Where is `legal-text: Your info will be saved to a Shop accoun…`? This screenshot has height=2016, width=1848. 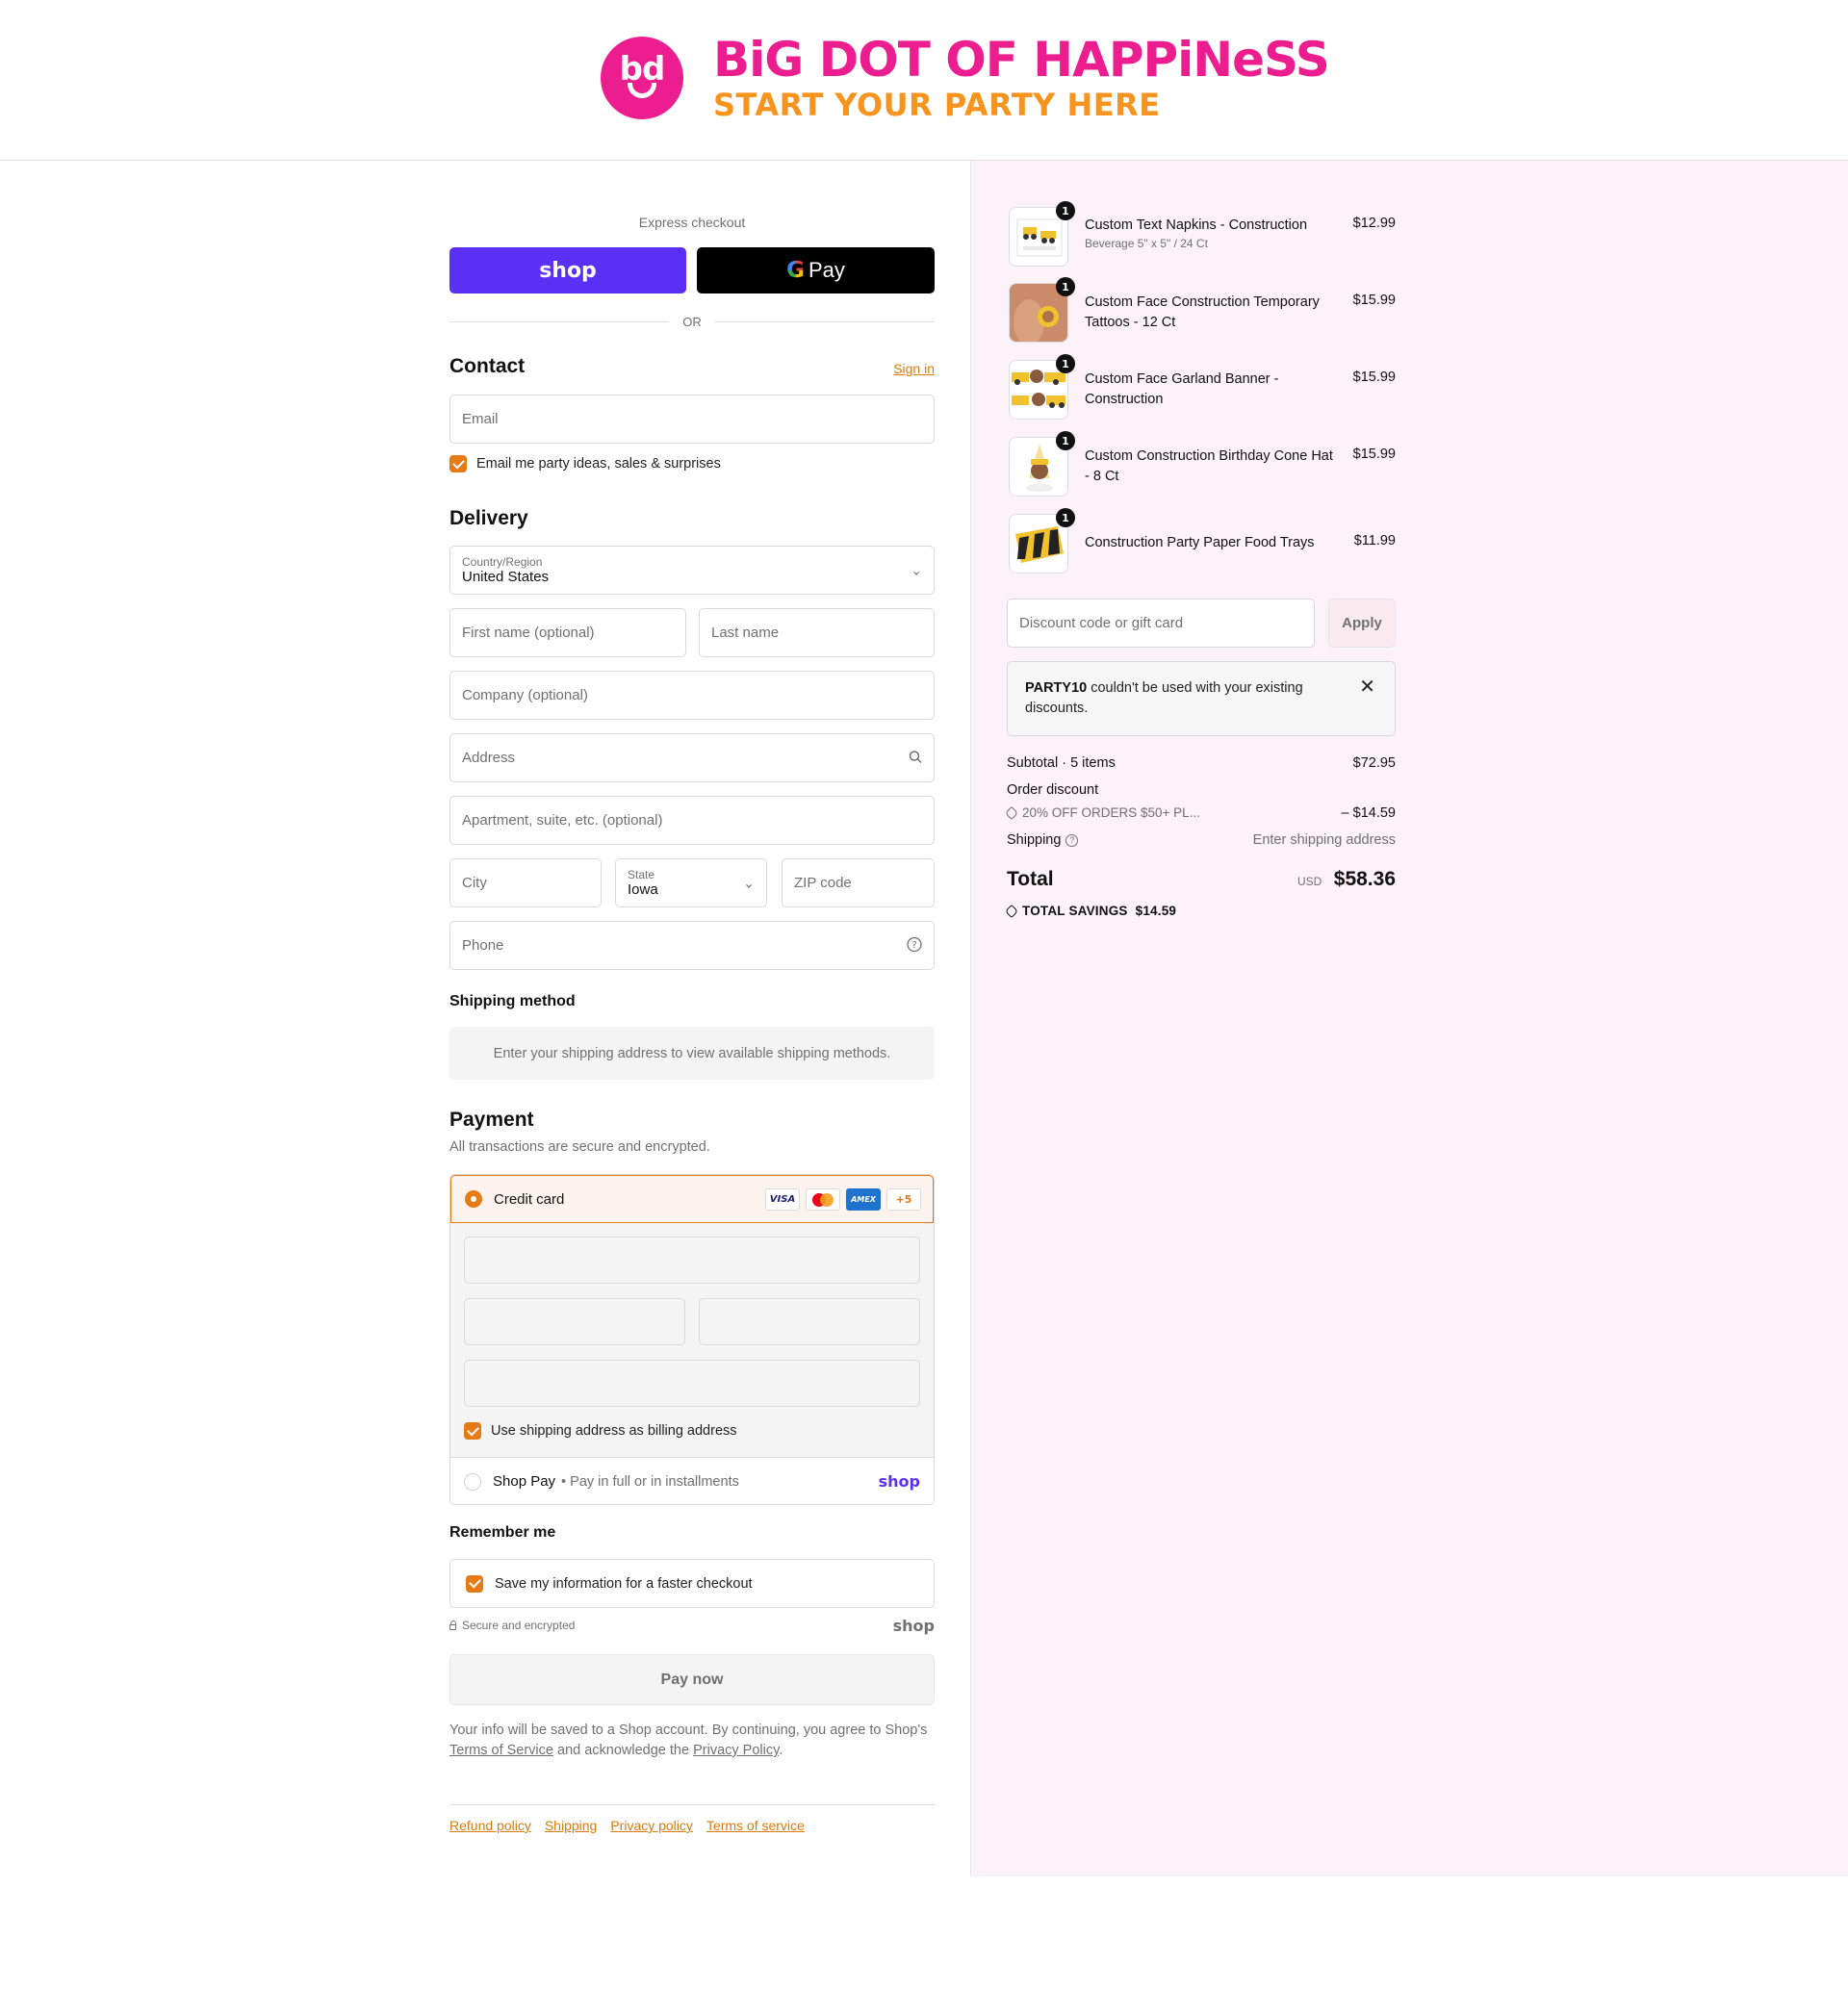
legal-text: Your info will be saved to a Shop accoun… is located at coordinates (688, 1740).